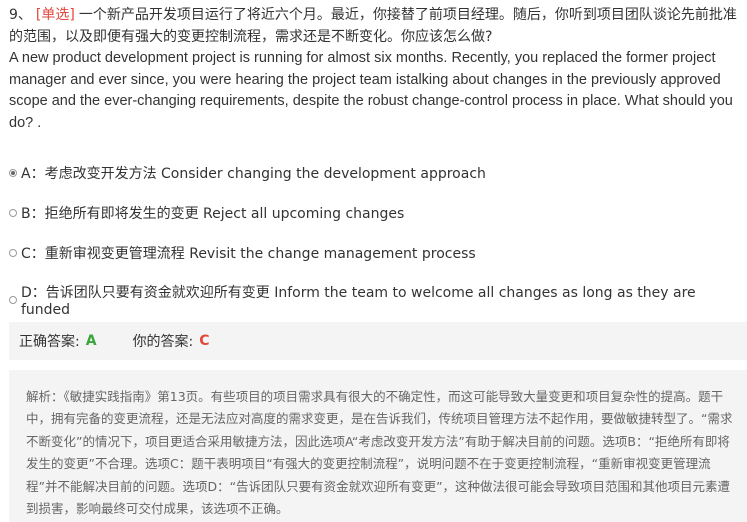 The image size is (747, 522). I want to click on correct-answer-label: 正确答案:, so click(49, 342).